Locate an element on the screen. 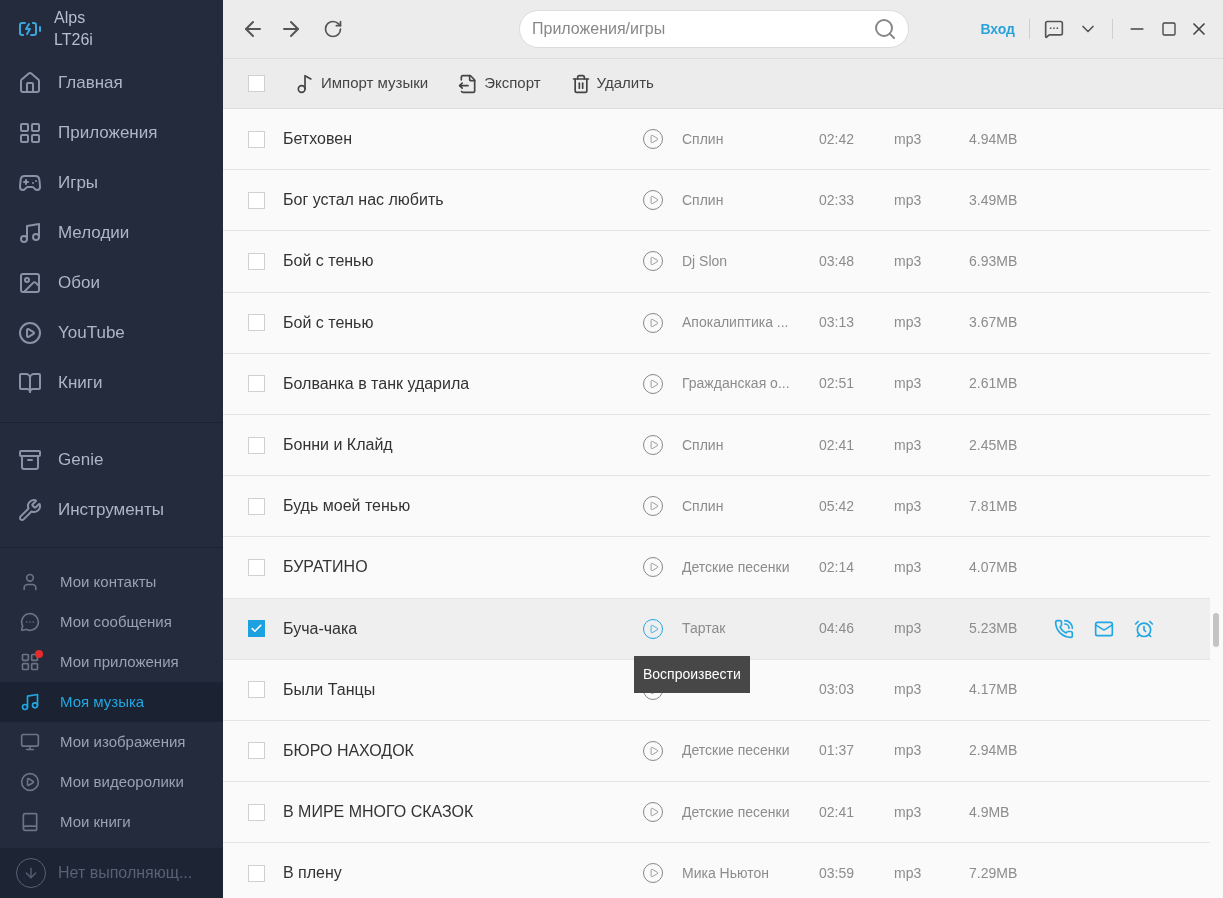 The image size is (1223, 898). nav-item: Мои приложения is located at coordinates (111, 662).